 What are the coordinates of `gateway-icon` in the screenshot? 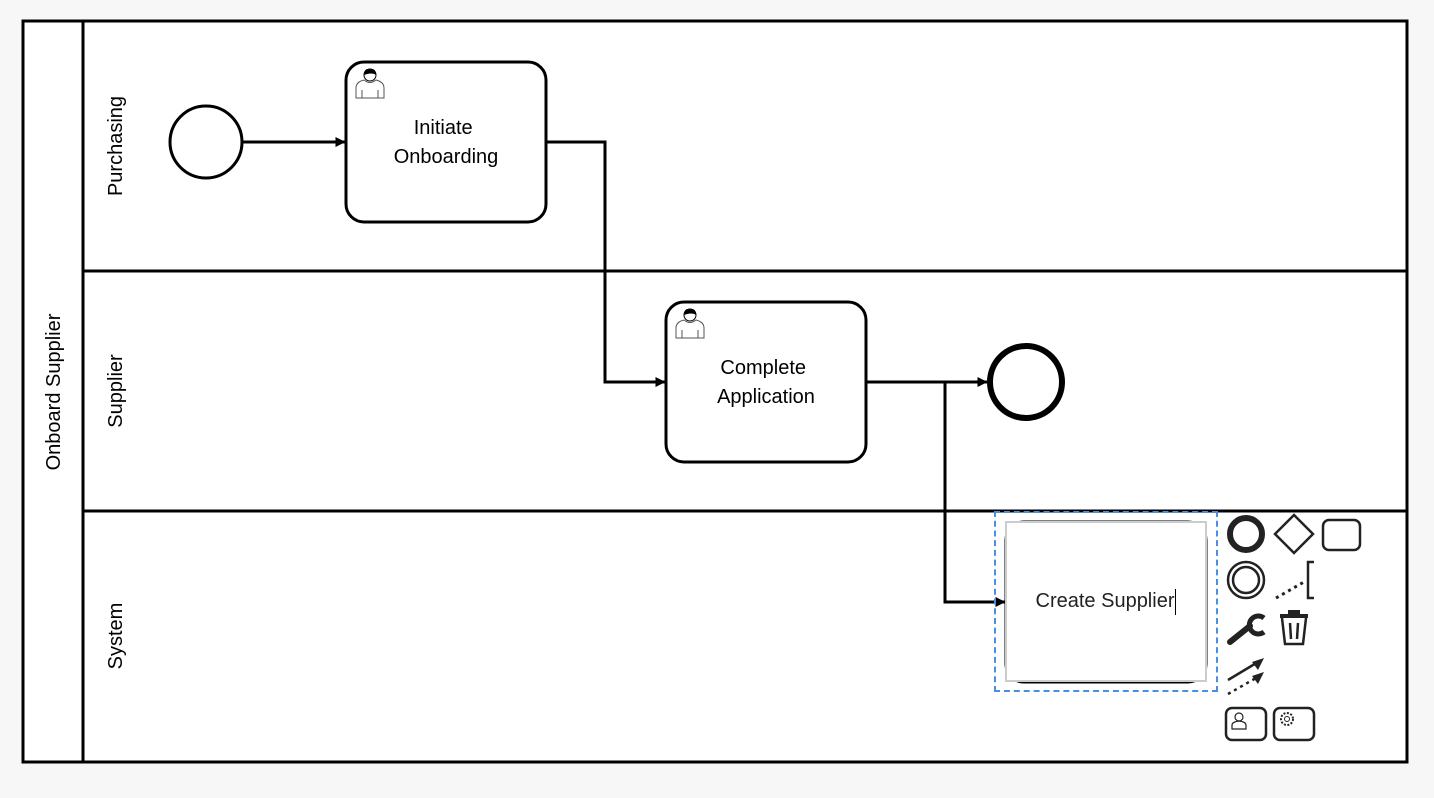 It's located at (1294, 534).